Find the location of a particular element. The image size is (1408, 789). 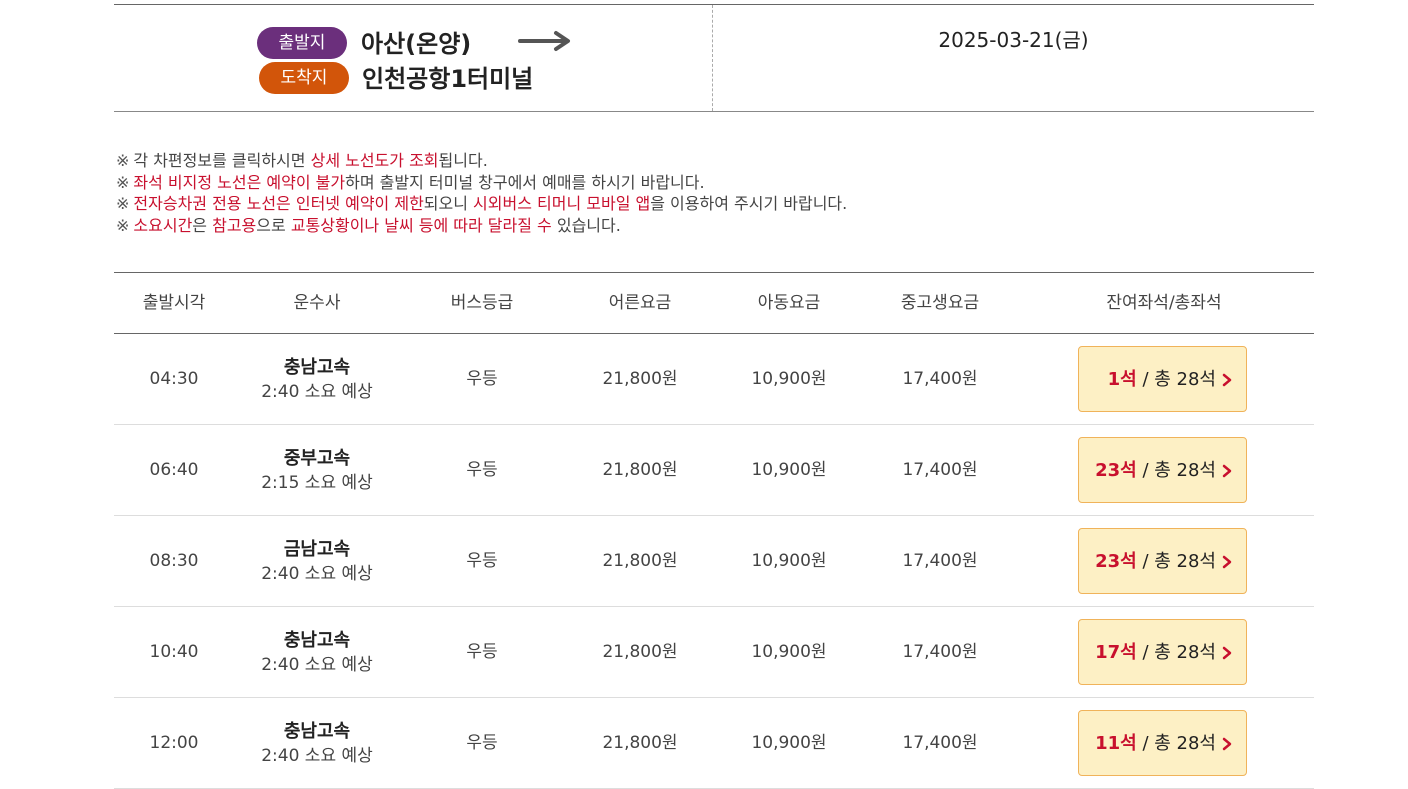

remaining-seats: 17석 is located at coordinates (1116, 652).